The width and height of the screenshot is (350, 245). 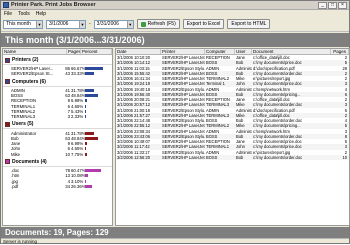 What do you see at coordinates (240, 121) in the screenshot?
I see `job-user: Bob` at bounding box center [240, 121].